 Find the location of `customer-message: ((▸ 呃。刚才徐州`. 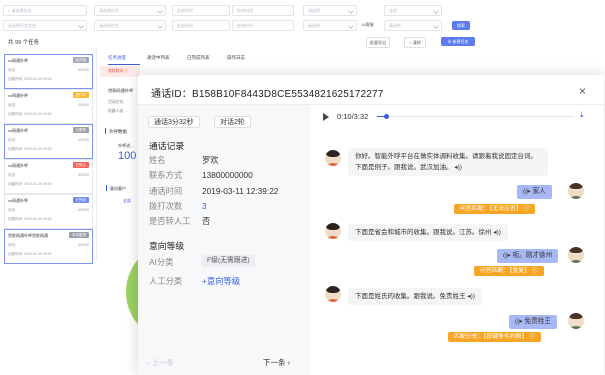

customer-message: ((▸ 呃。刚才徐州 is located at coordinates (528, 256).